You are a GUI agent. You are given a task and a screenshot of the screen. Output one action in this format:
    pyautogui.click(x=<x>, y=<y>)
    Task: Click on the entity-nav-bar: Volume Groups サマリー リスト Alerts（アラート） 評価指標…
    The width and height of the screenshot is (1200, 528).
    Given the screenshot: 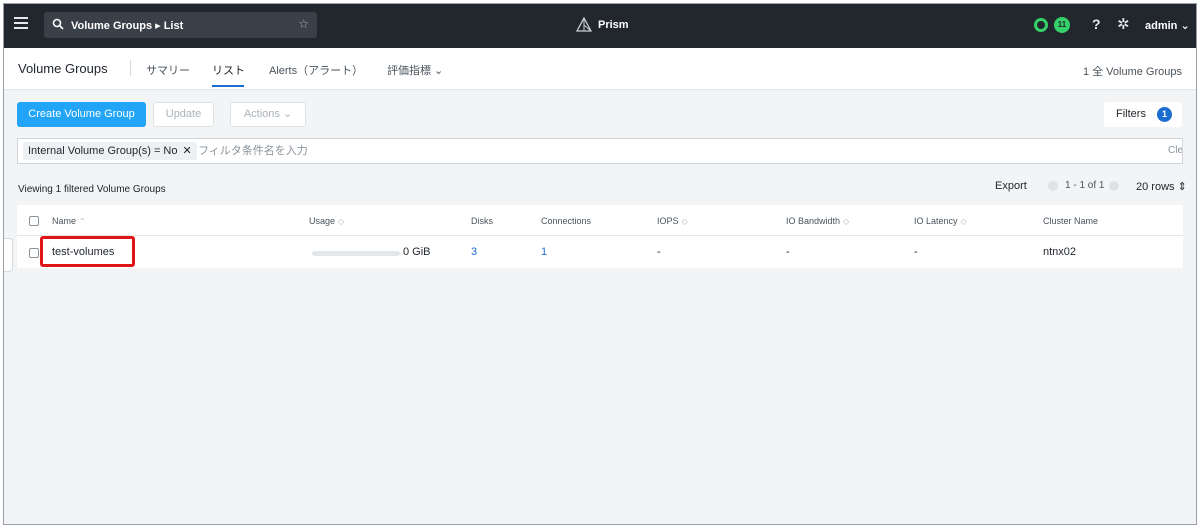 What is the action you would take?
    pyautogui.click(x=600, y=69)
    